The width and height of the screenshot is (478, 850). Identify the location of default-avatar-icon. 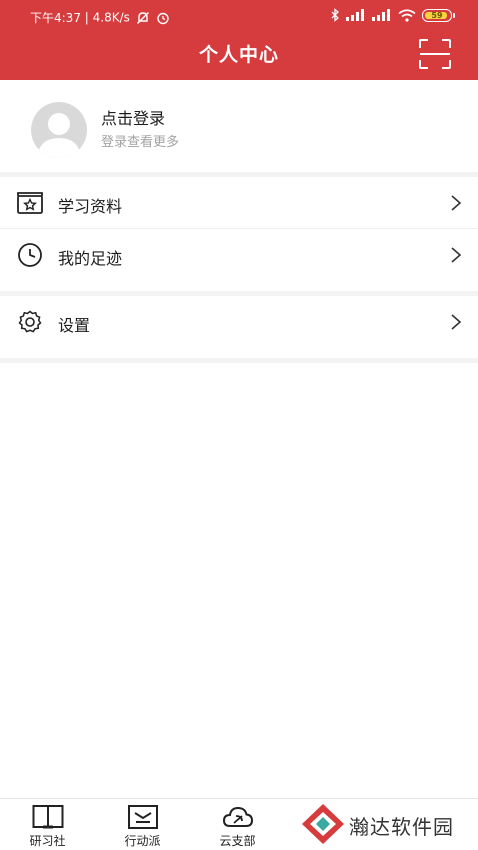
(59, 135).